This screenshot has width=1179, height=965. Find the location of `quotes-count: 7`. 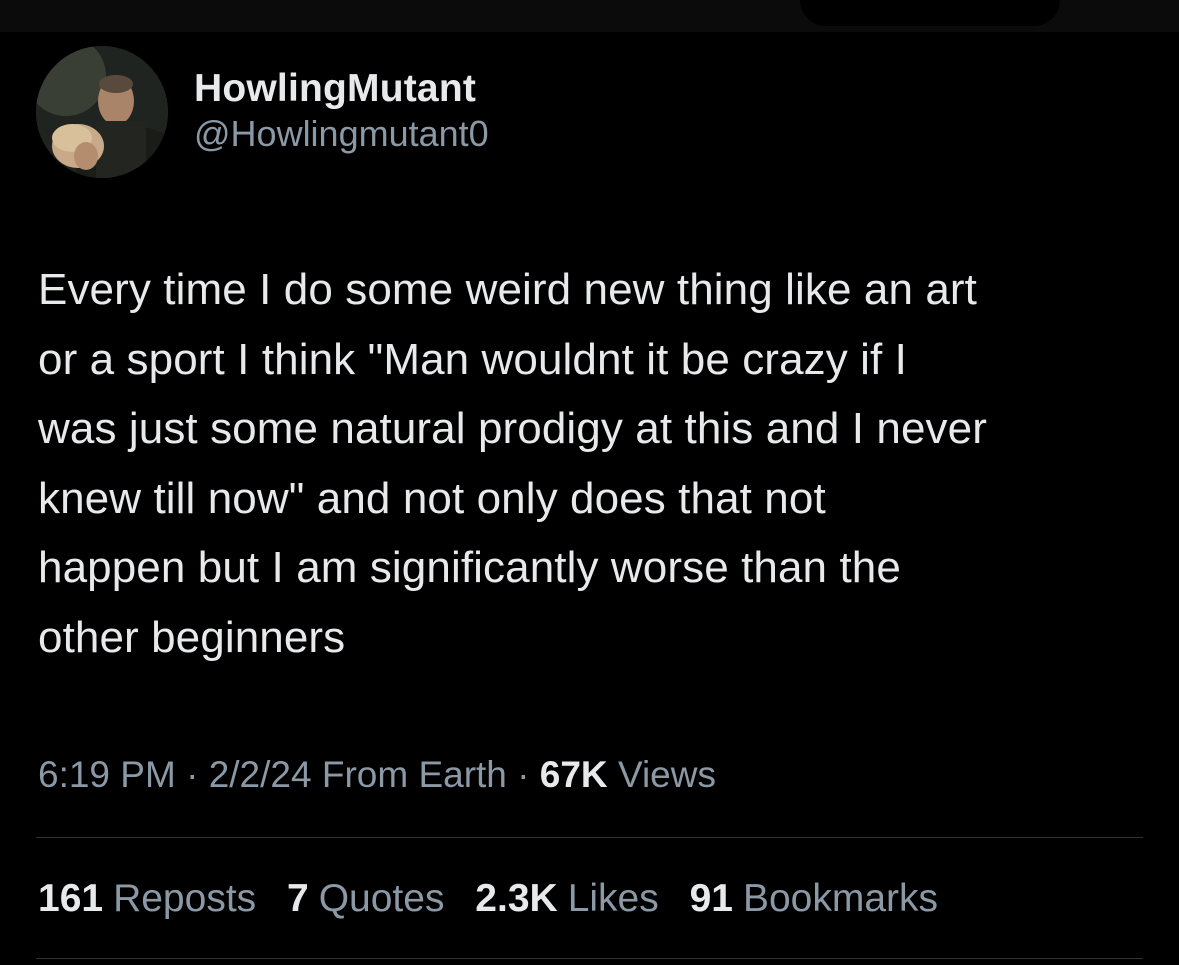

quotes-count: 7 is located at coordinates (298, 898).